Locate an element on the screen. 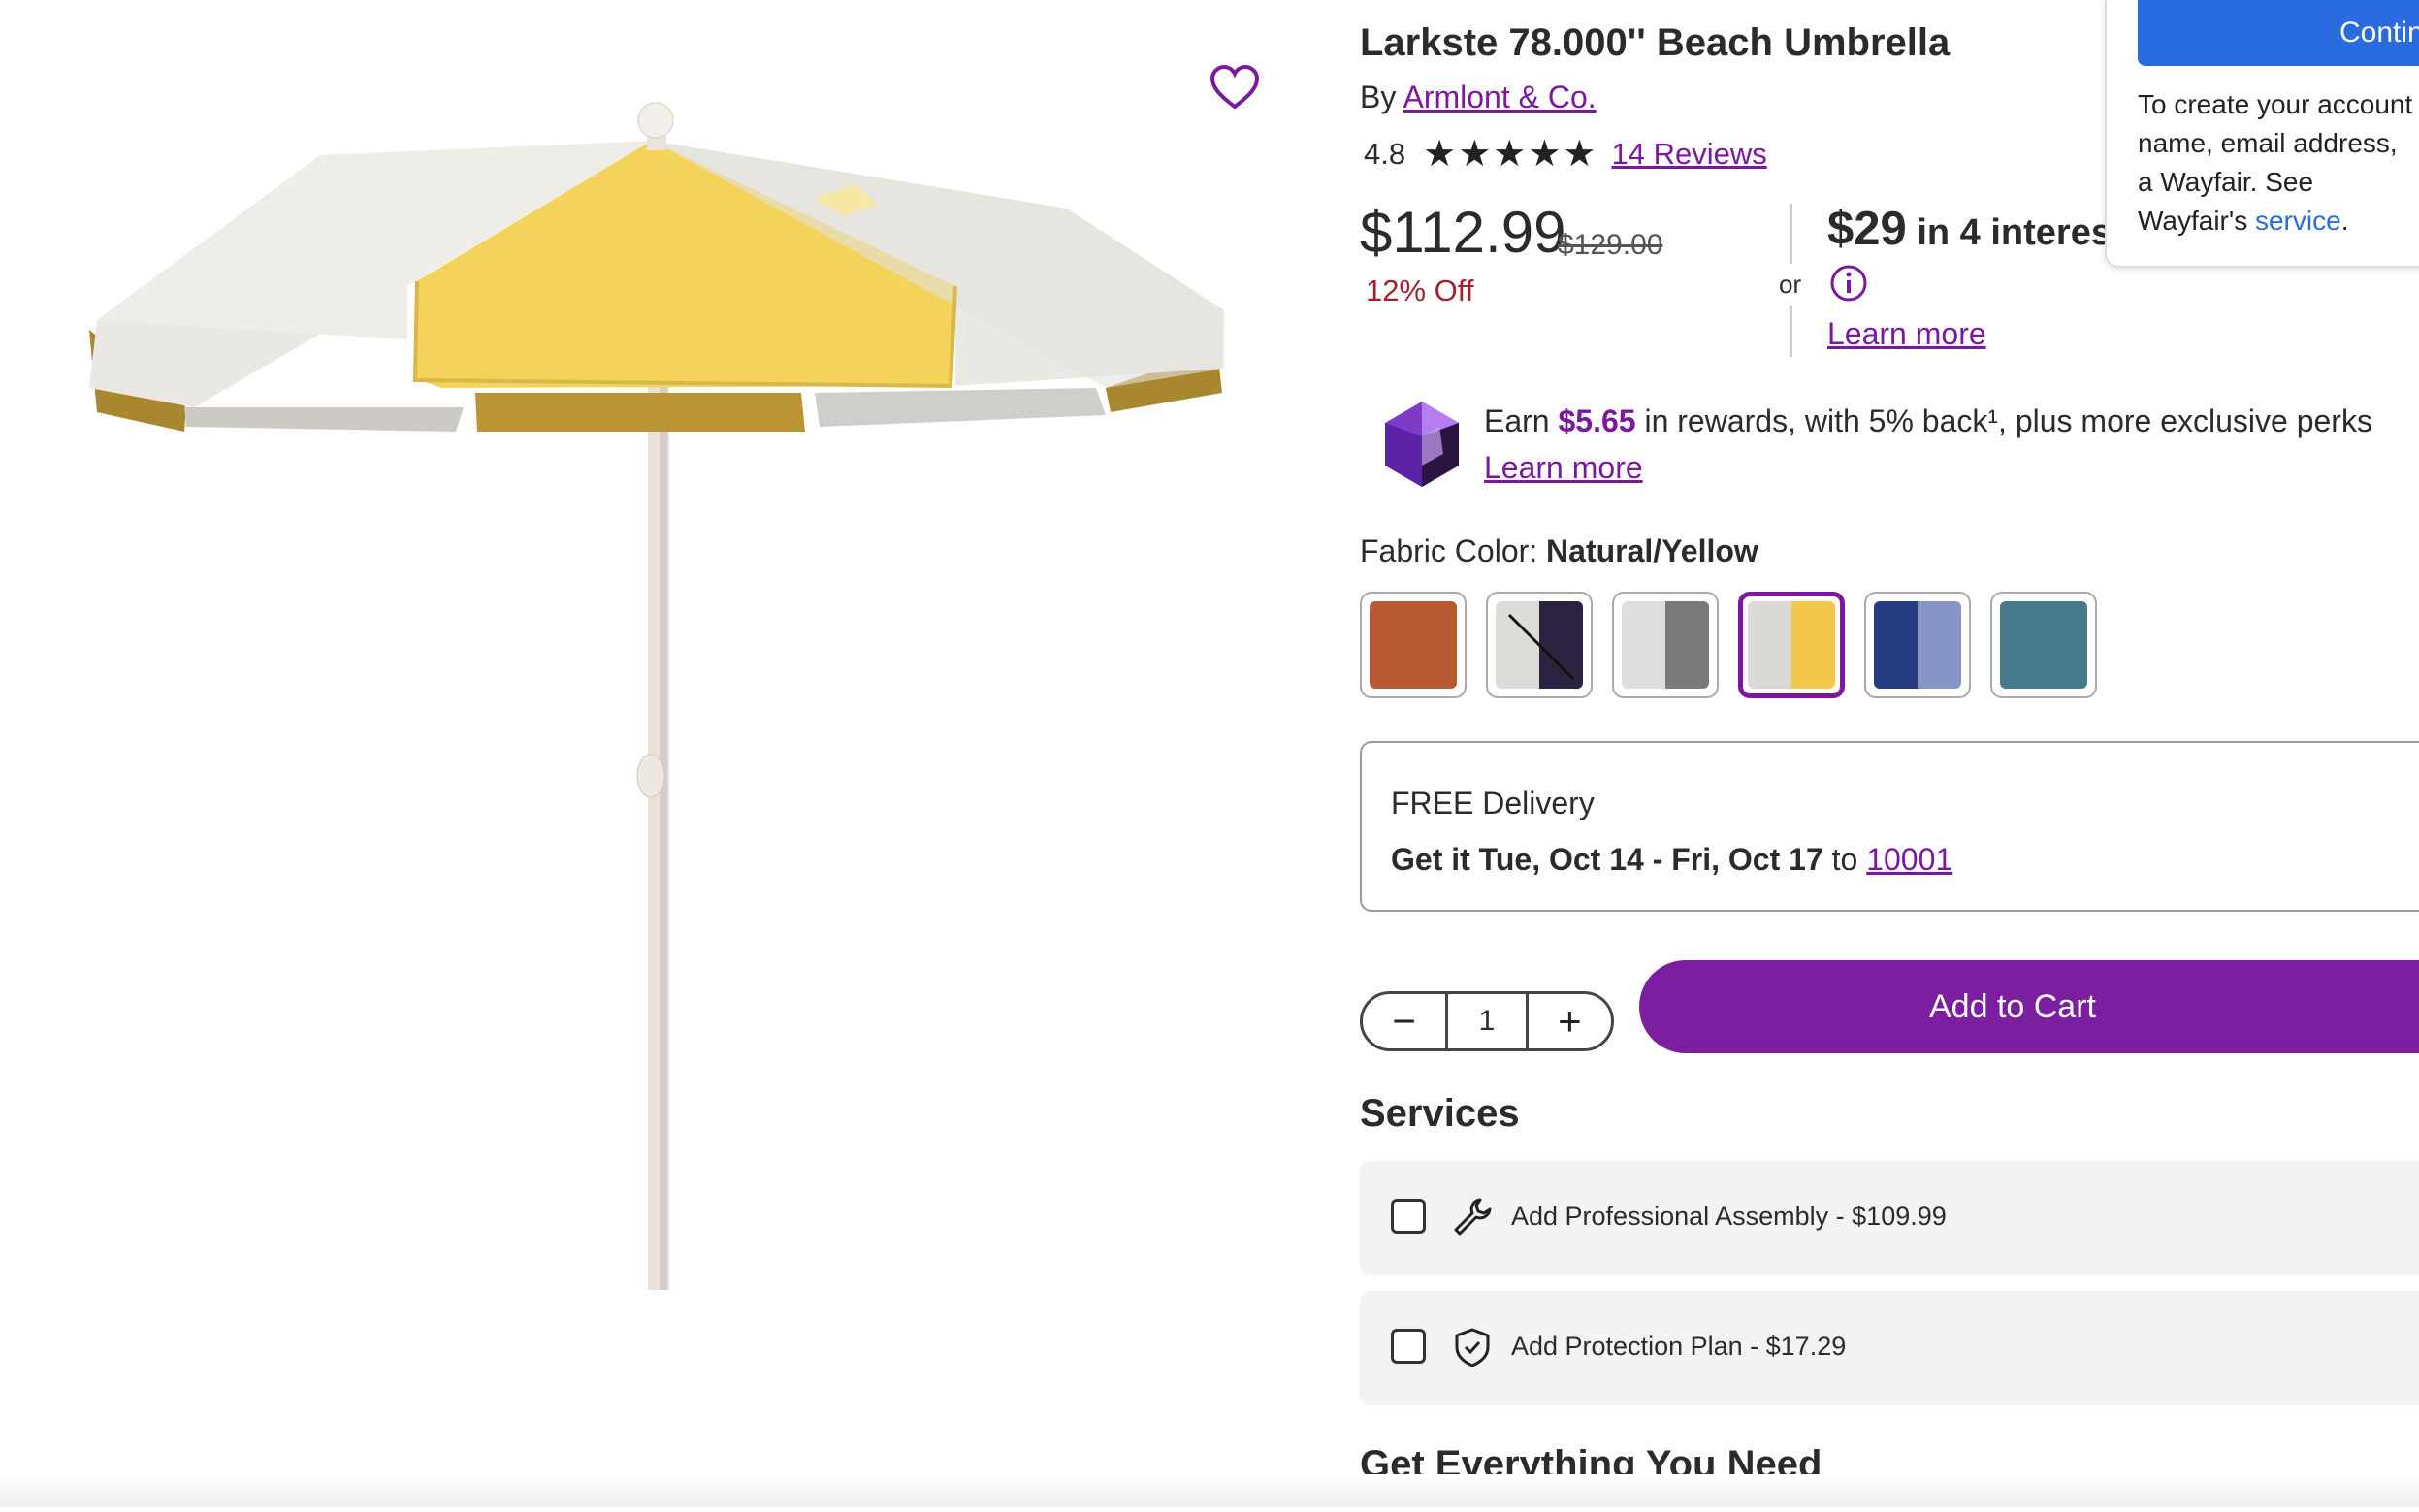 Image resolution: width=2419 pixels, height=1512 pixels. popup-period: . is located at coordinates (2344, 221).